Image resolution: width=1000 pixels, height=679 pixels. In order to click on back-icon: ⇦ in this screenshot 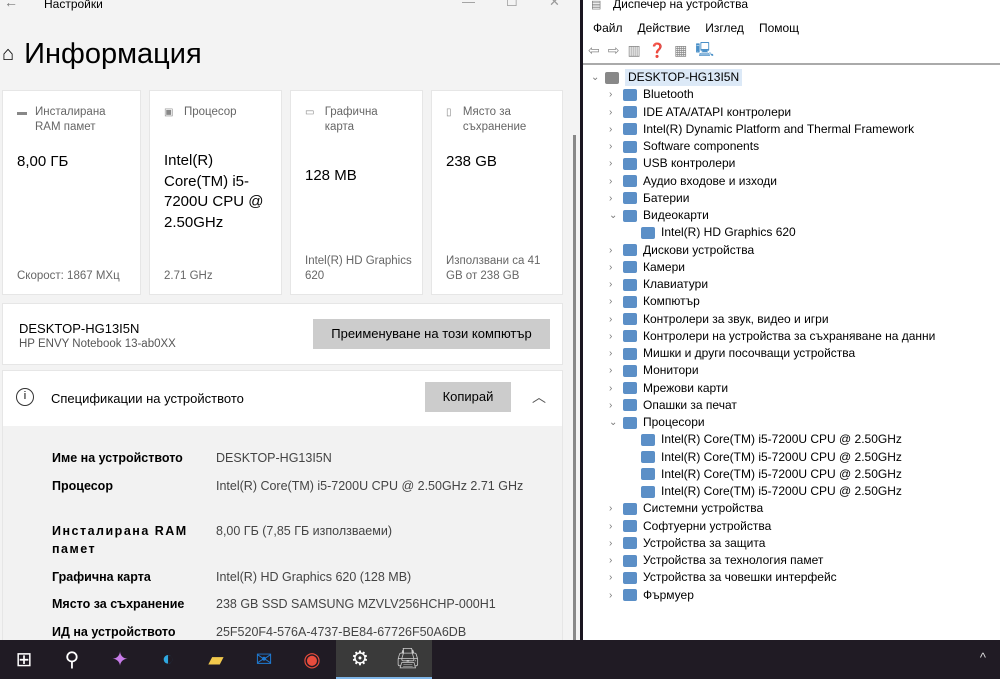, I will do `click(594, 50)`.